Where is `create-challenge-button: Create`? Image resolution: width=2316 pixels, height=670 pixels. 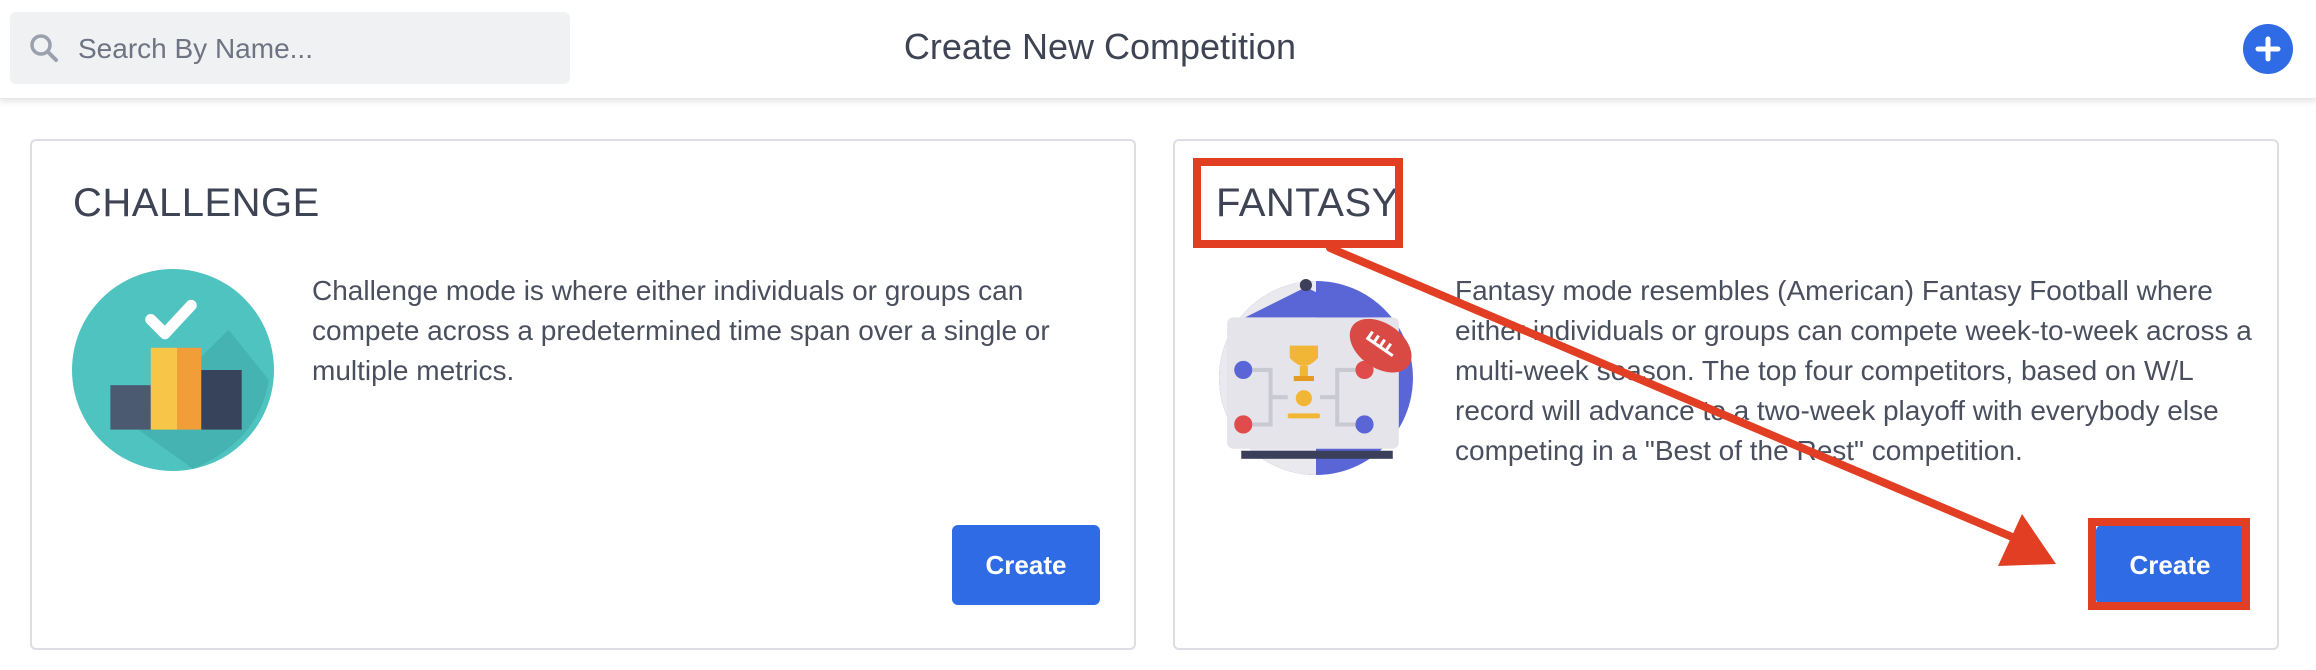
create-challenge-button: Create is located at coordinates (1026, 565).